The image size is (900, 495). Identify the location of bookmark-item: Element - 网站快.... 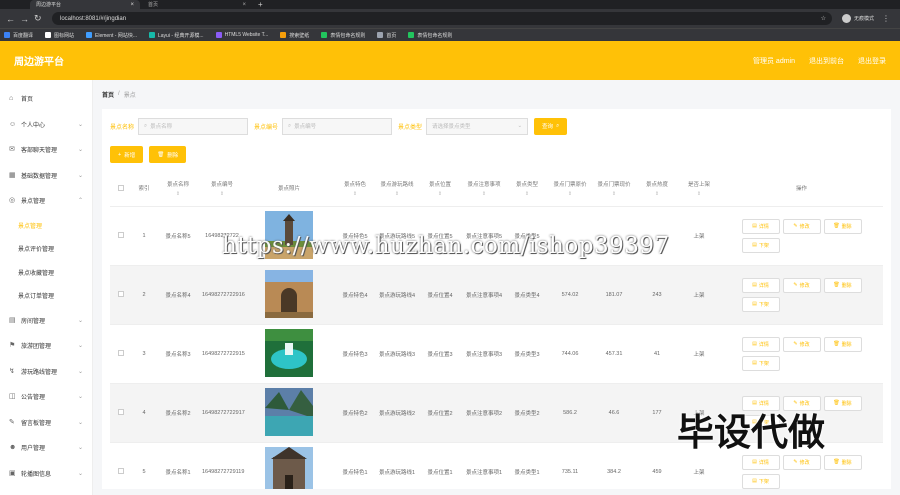
(111, 35).